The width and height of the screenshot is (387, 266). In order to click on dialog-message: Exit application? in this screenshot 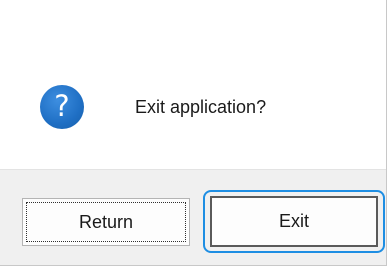, I will do `click(201, 107)`.